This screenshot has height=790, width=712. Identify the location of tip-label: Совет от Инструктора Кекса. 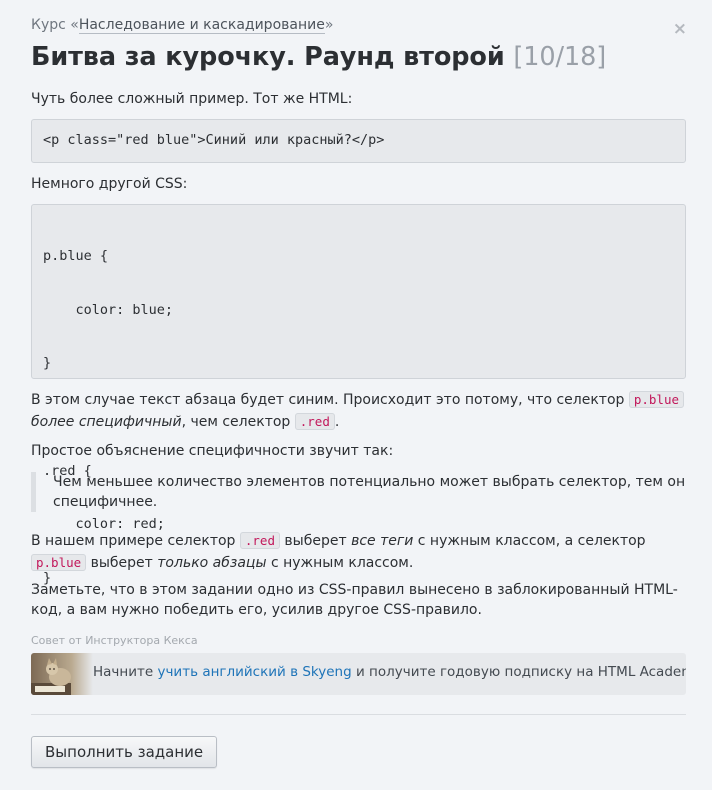
(114, 640).